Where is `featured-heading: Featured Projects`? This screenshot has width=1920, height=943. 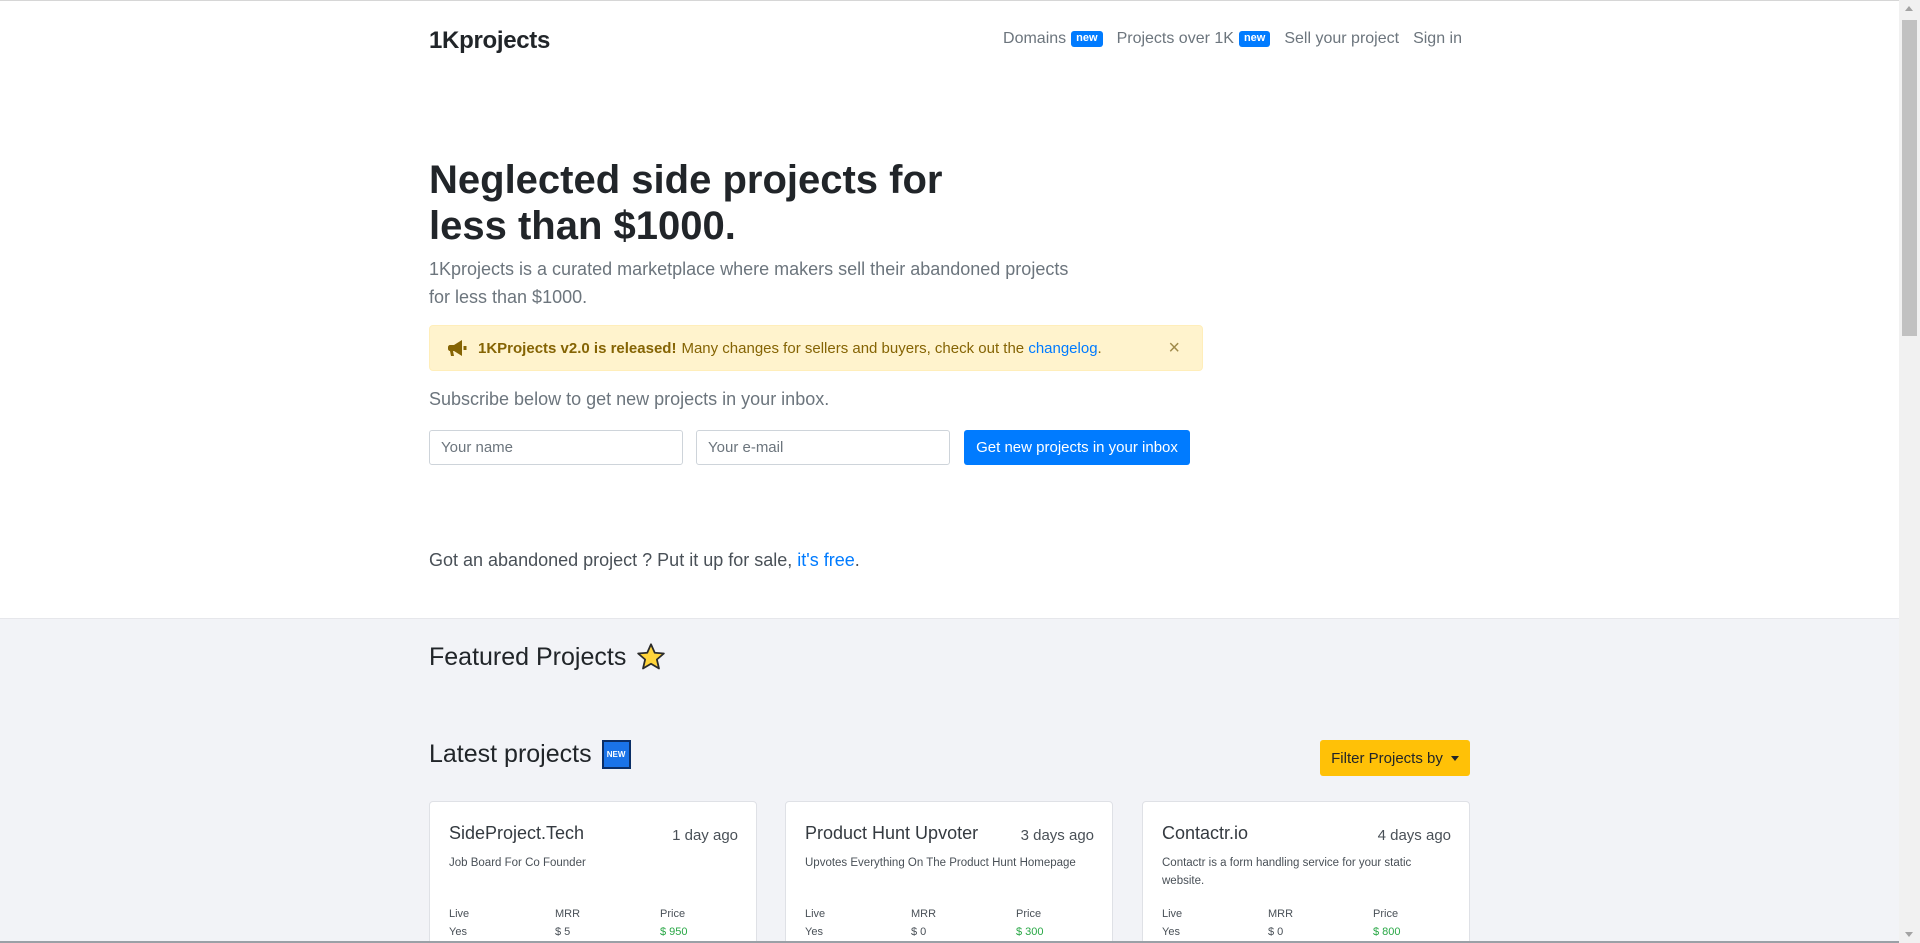 featured-heading: Featured Projects is located at coordinates (547, 657).